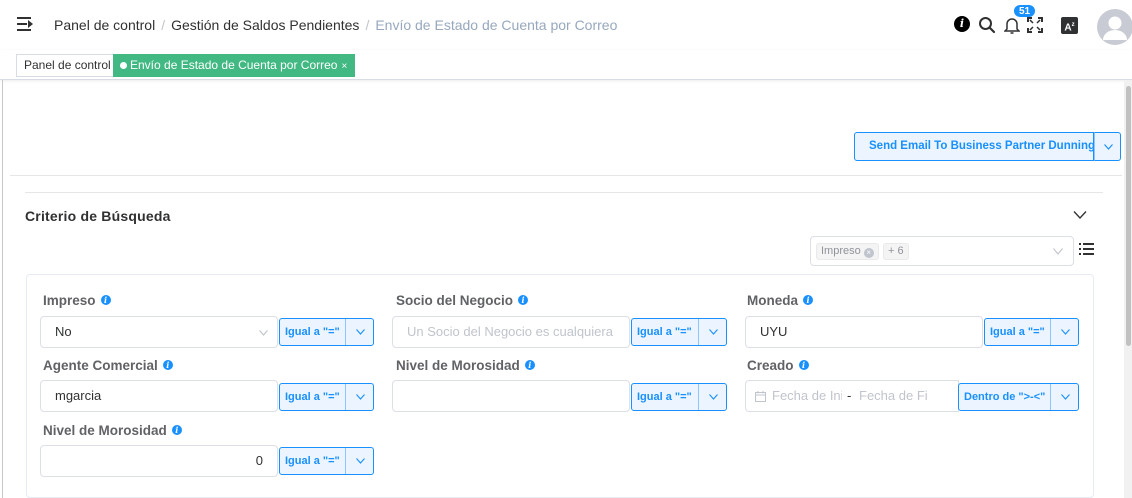 This screenshot has height=498, width=1132. Describe the element at coordinates (679, 397) in the screenshot. I see `nivel-morosidad-operator-select: Igual a "="` at that location.